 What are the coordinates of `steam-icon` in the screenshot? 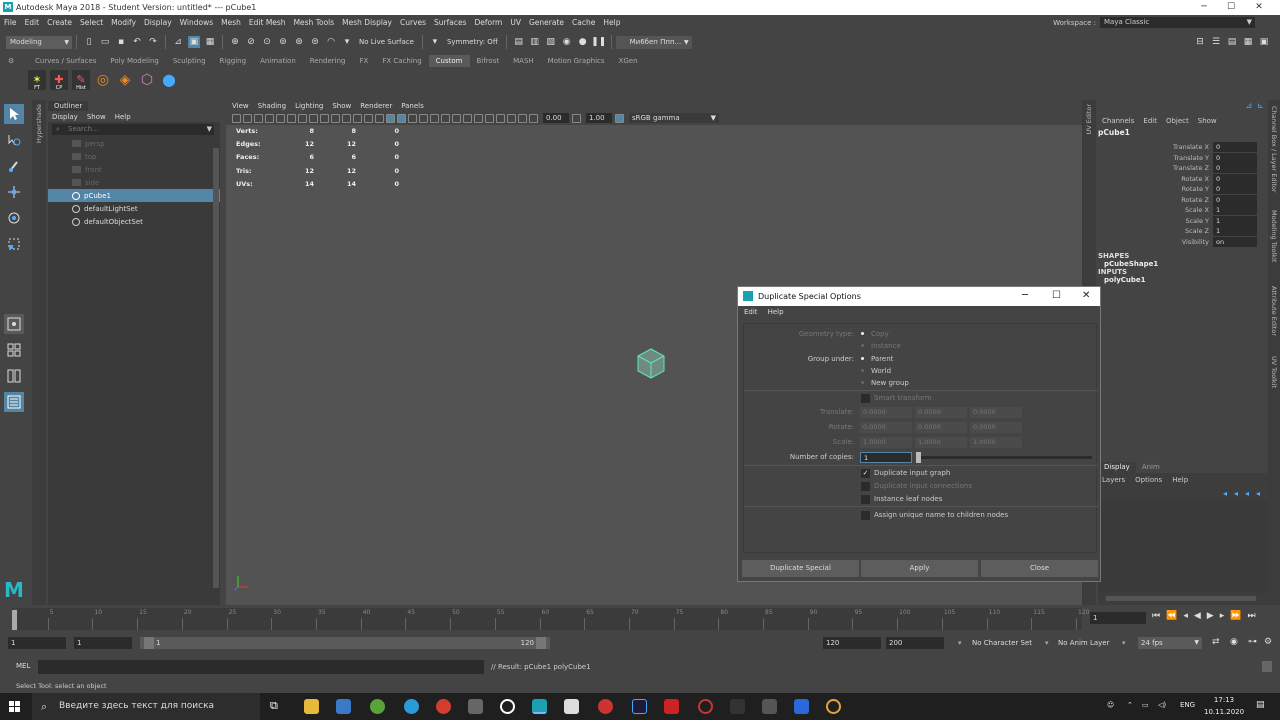 It's located at (769, 706).